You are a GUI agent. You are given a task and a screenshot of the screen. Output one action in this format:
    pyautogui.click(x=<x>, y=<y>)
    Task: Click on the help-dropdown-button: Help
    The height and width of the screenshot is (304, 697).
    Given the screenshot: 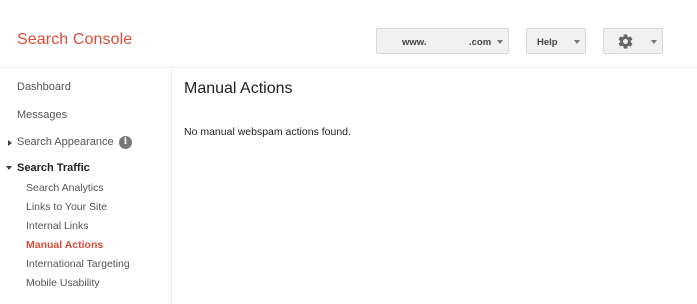 What is the action you would take?
    pyautogui.click(x=556, y=41)
    